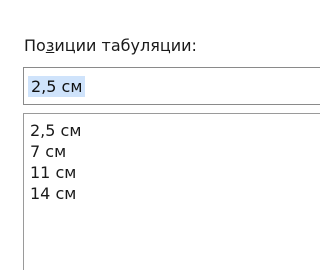 The height and width of the screenshot is (270, 320). I want to click on list-item: 11 см, so click(175, 172).